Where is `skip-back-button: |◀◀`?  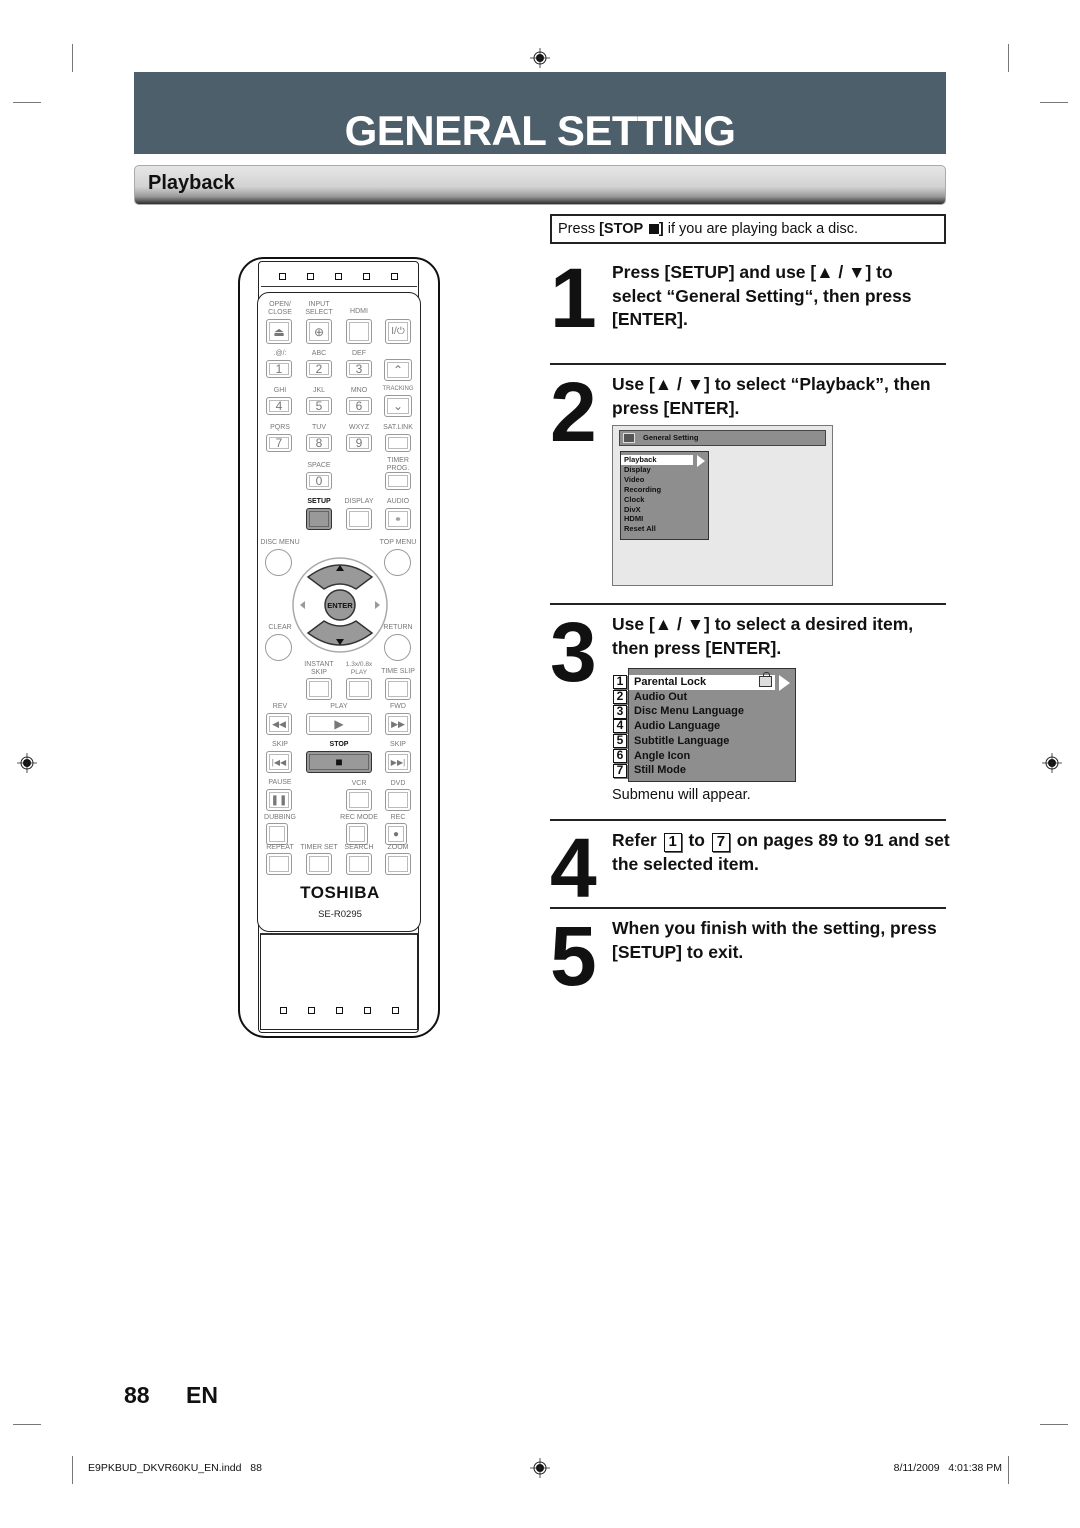
skip-back-button: |◀◀ is located at coordinates (279, 762).